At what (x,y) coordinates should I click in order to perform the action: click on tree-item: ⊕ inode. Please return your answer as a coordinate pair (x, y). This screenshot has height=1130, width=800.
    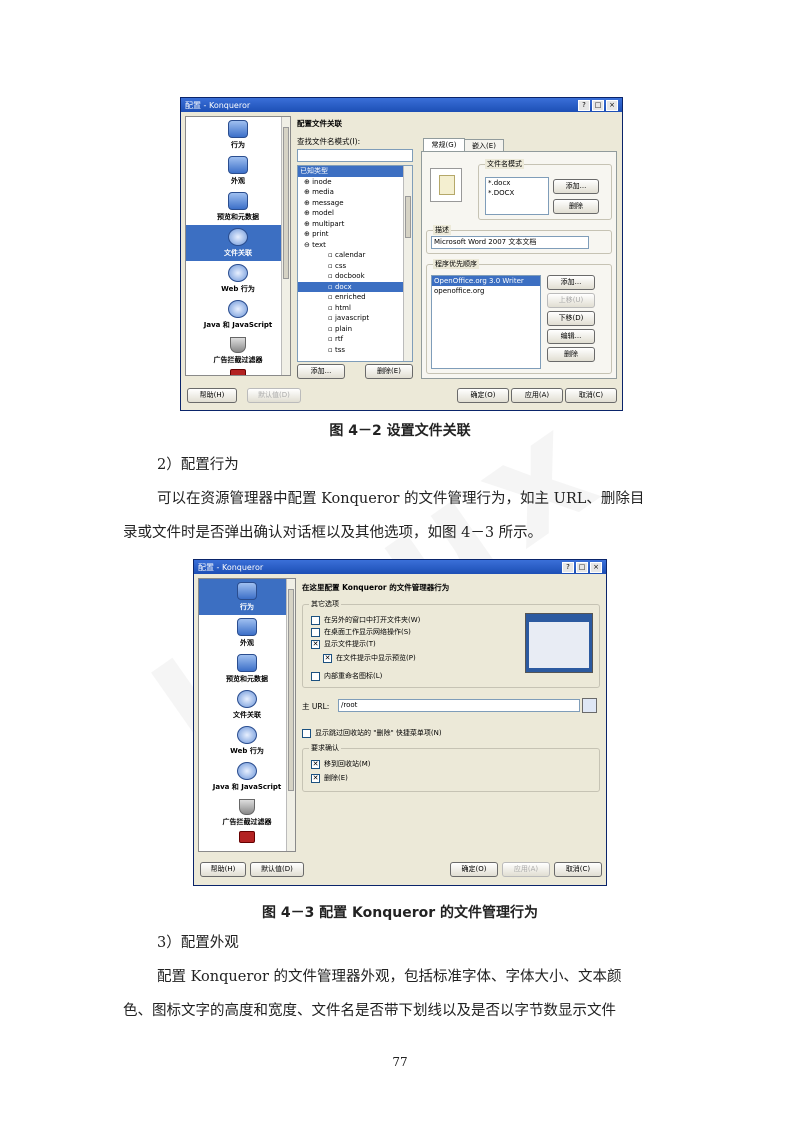
    Looking at the image, I should click on (355, 182).